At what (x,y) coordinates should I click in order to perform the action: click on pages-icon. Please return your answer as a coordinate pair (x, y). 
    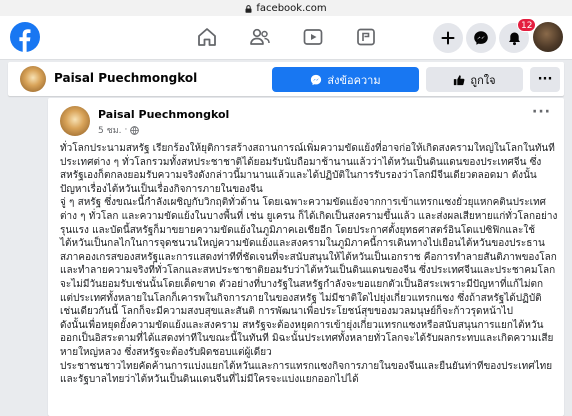
    Looking at the image, I should click on (366, 37).